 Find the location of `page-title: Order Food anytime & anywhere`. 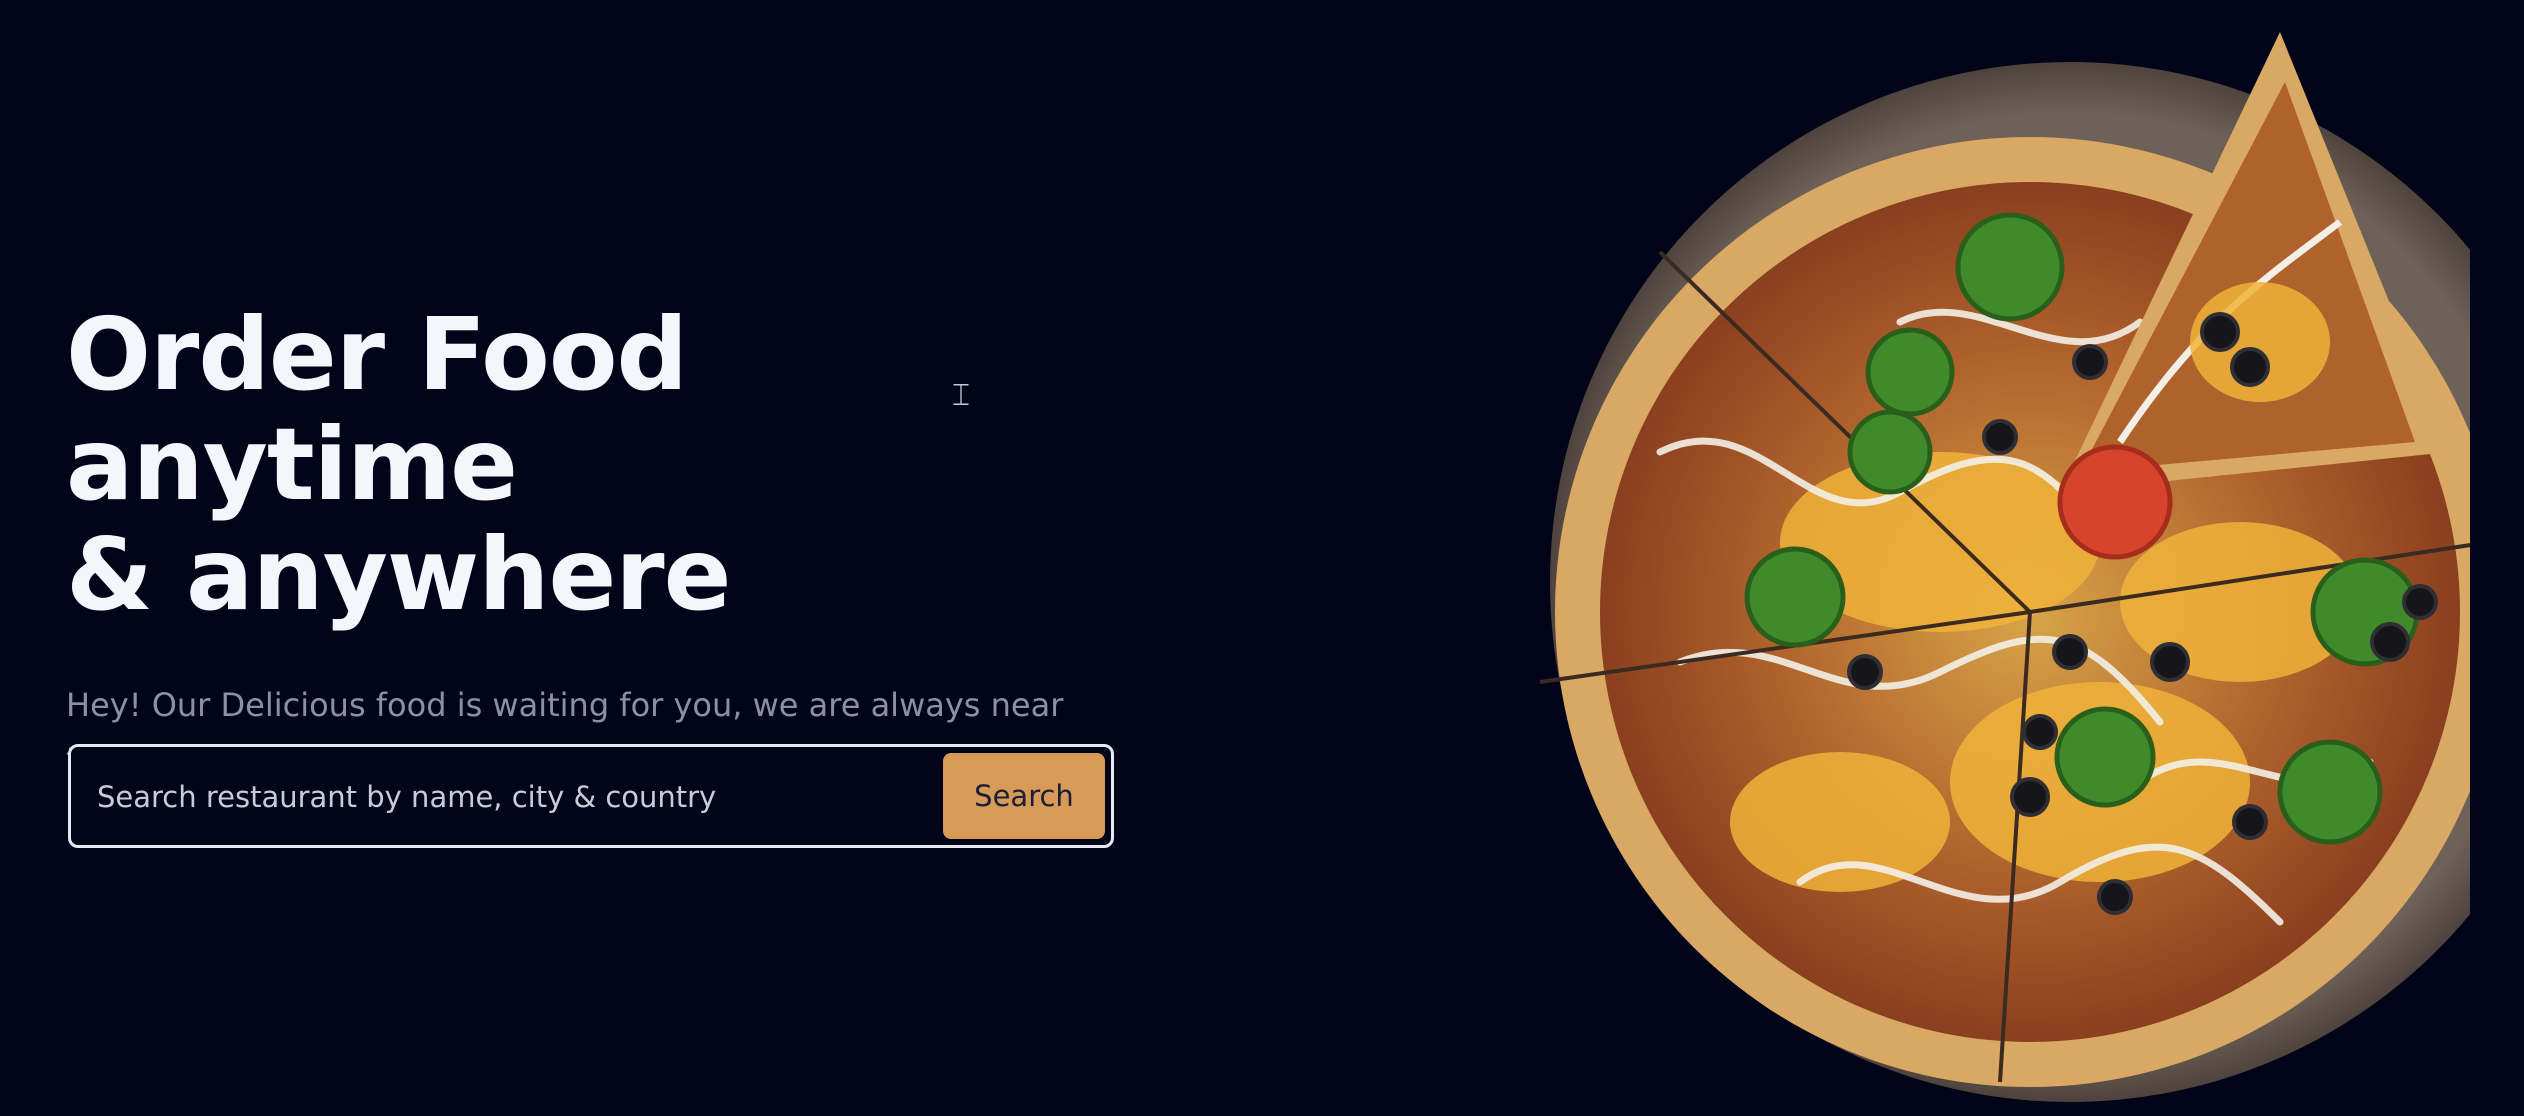

page-title: Order Food anytime & anywhere is located at coordinates (606, 465).